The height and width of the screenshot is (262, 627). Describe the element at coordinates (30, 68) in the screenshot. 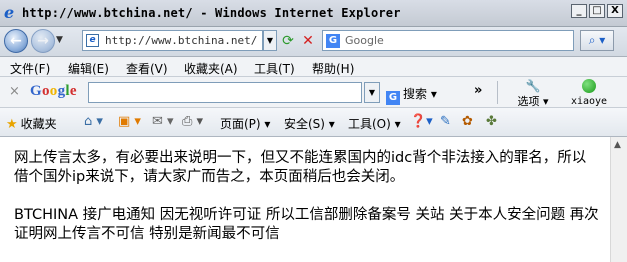

I see `menu-file: 文件(F)` at that location.